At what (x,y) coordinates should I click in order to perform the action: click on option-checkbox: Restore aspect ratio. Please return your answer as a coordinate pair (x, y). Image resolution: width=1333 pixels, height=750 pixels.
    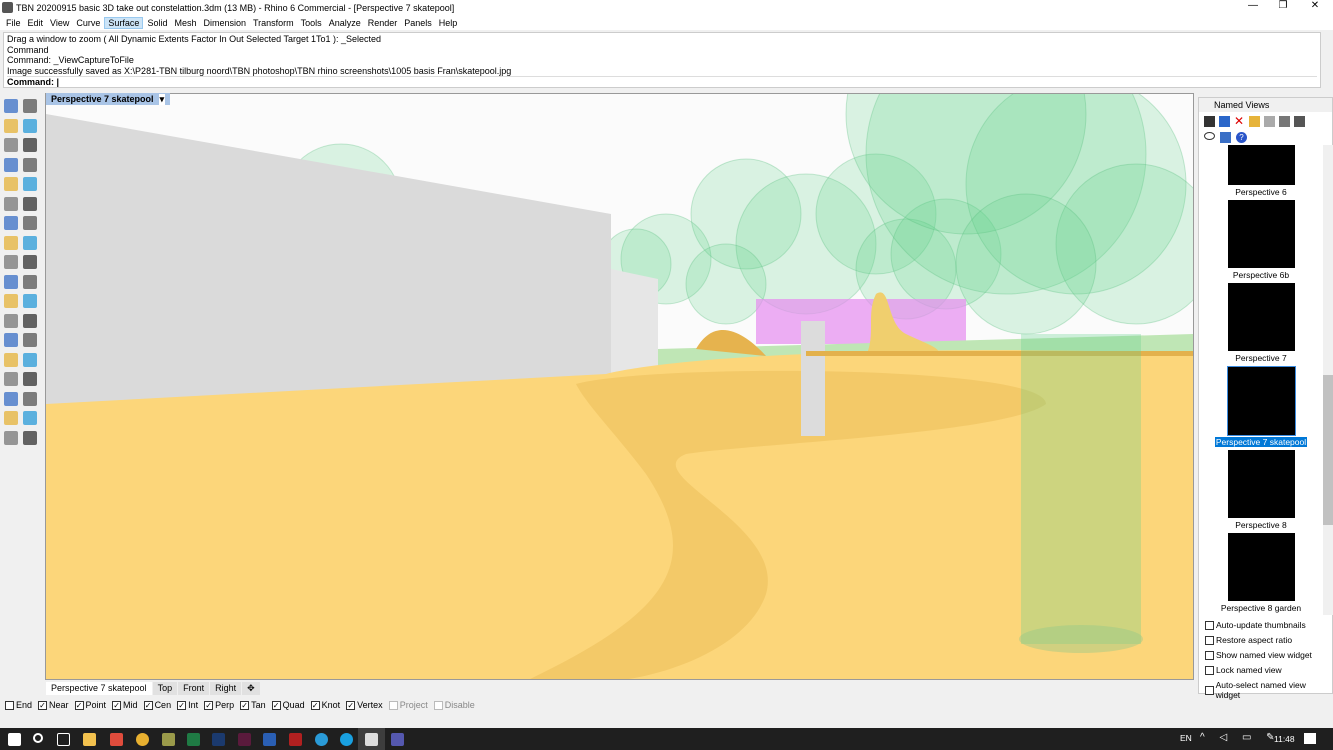
    Looking at the image, I should click on (1265, 640).